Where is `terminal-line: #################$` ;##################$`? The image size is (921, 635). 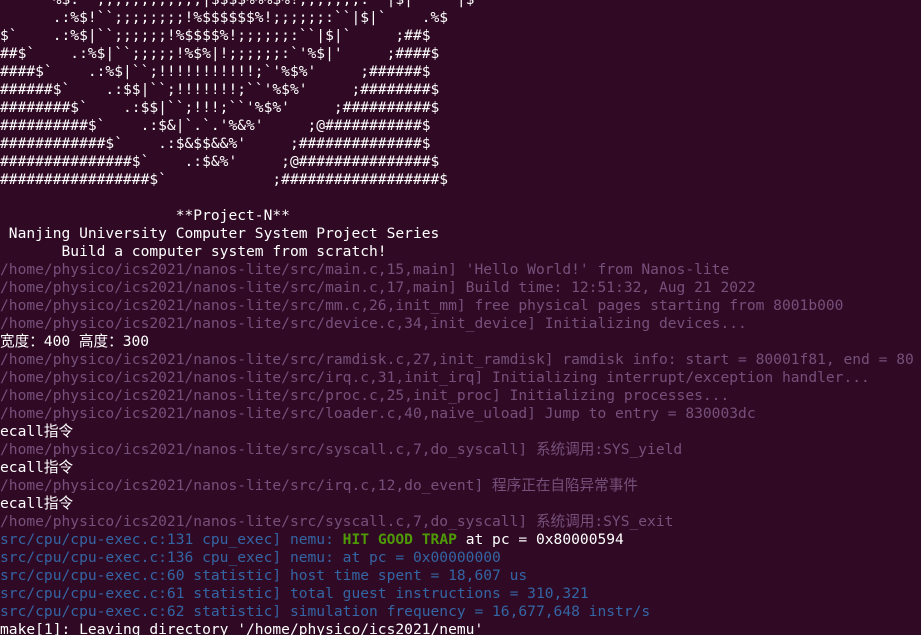 terminal-line: #################$` ;##################$ is located at coordinates (460, 180).